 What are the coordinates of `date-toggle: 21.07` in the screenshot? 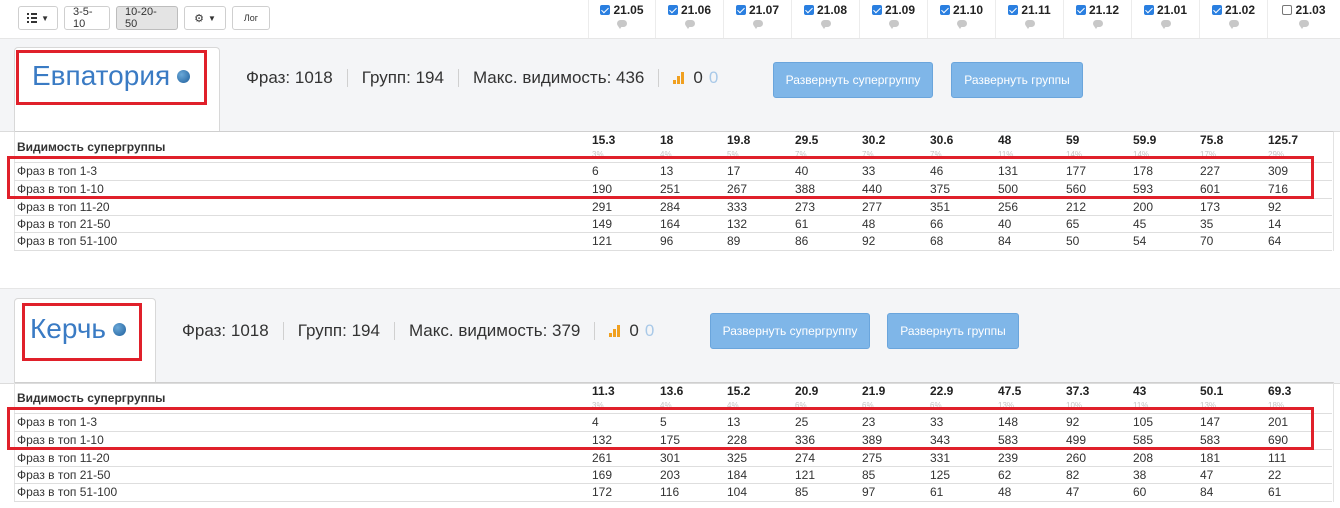 It's located at (757, 10).